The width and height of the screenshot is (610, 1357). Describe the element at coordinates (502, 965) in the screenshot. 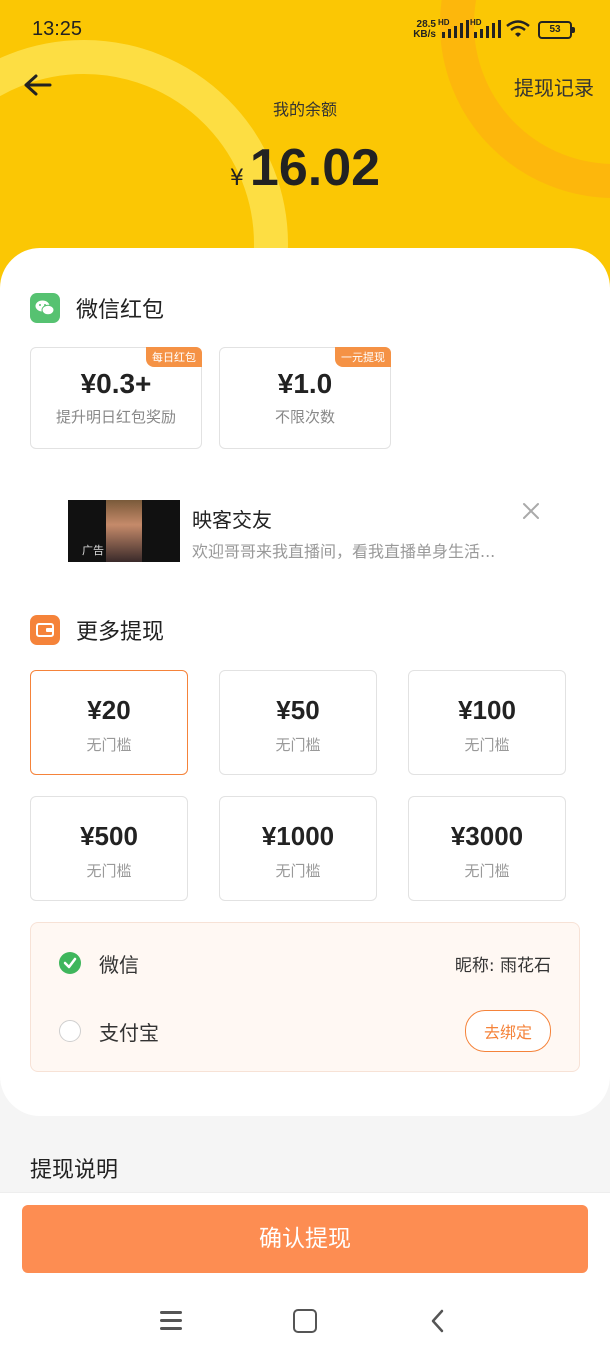

I see `wechat-nickname: 昵称: 雨花石` at that location.